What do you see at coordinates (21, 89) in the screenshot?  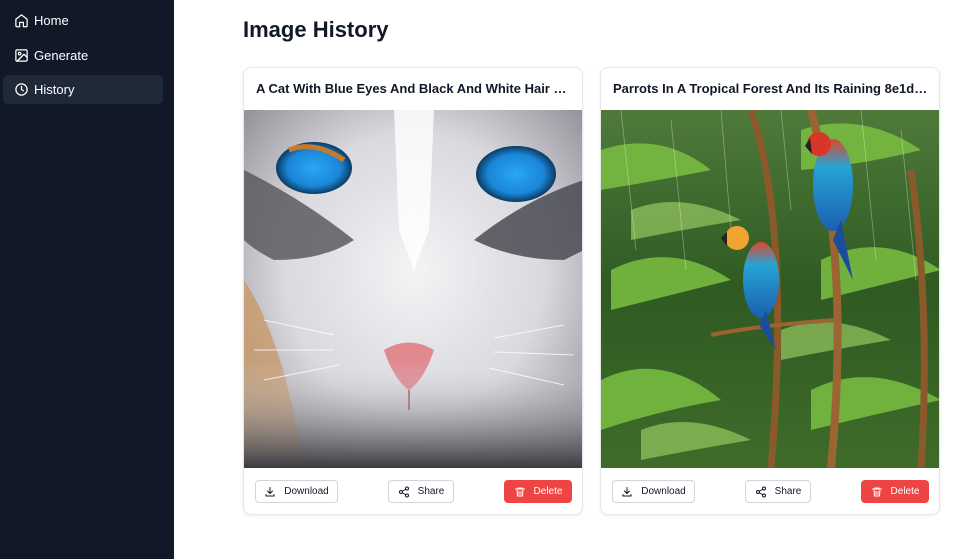 I see `clock-icon` at bounding box center [21, 89].